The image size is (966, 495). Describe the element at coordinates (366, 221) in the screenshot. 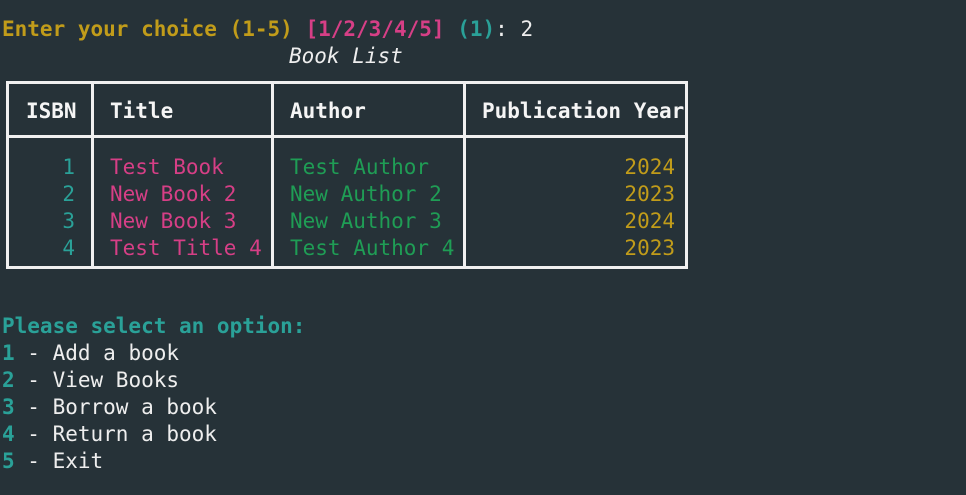

I see `cell-author: New Author 3` at that location.